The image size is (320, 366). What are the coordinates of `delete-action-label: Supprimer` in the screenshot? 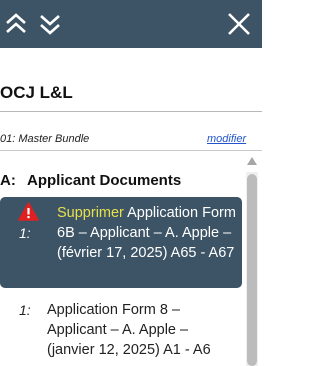 It's located at (90, 213).